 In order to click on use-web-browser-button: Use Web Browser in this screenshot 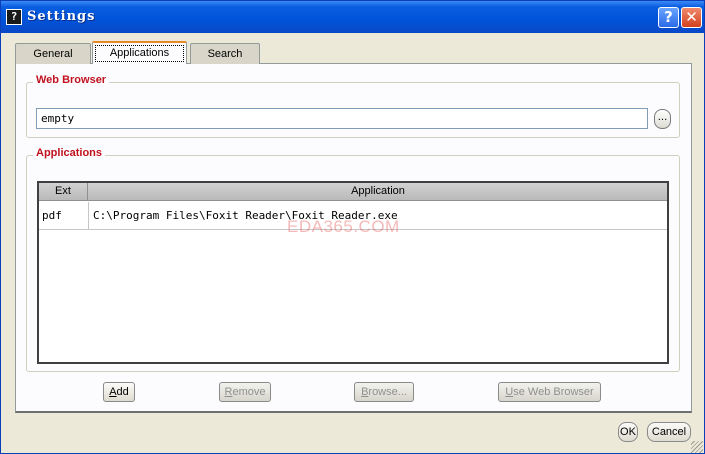, I will do `click(549, 392)`.